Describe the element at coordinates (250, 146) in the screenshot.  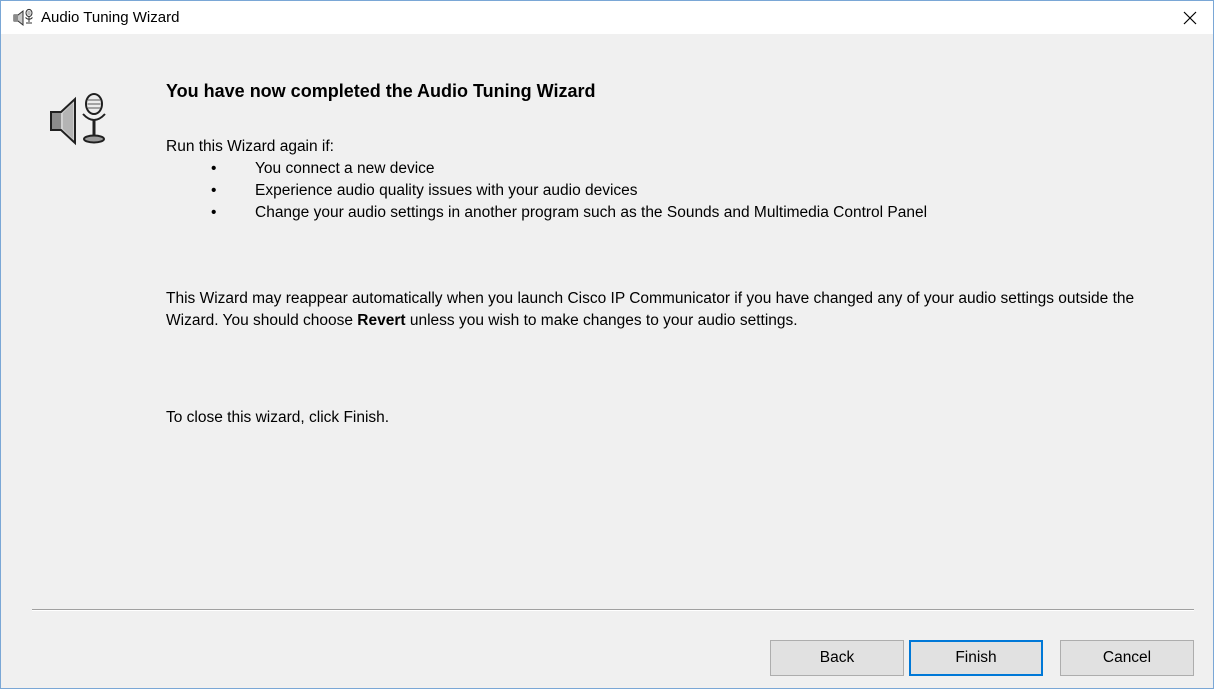
I see `intro-text: Run this Wizard again if:` at that location.